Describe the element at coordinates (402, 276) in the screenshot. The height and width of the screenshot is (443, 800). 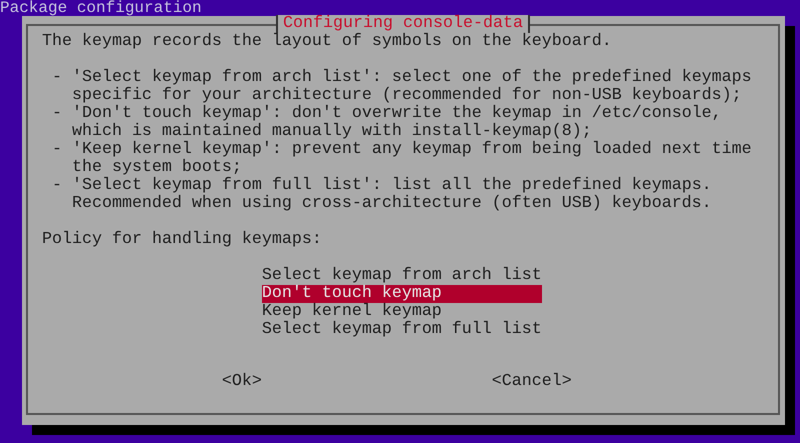
I see `menu-option: Select keymap from arch list` at that location.